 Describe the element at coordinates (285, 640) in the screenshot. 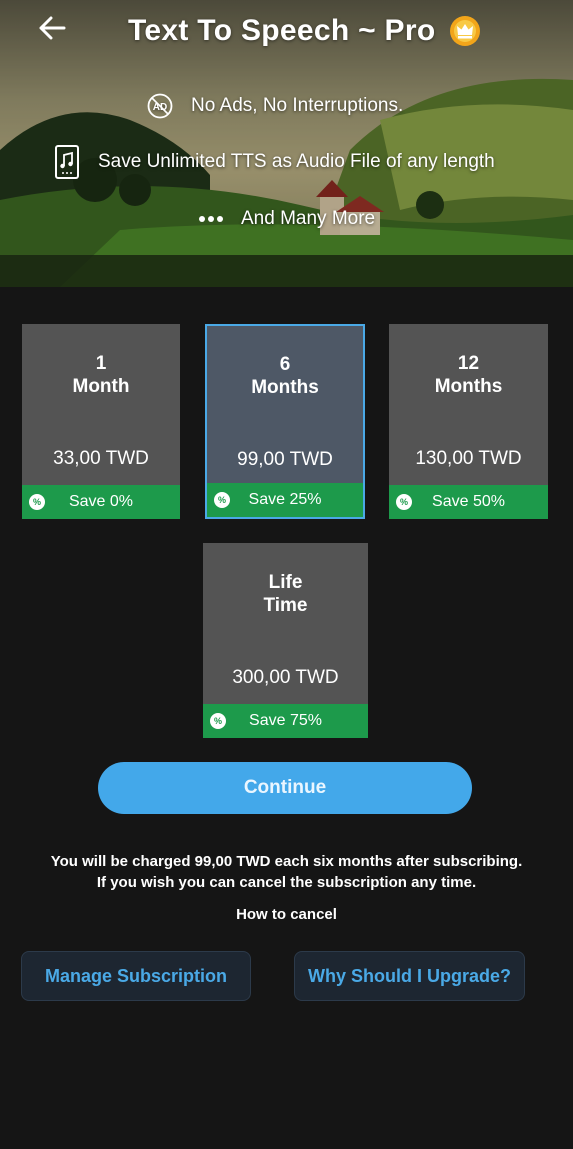

I see `plan-card-lifetime: Life Time 300,00 TWD % Save 75%` at that location.